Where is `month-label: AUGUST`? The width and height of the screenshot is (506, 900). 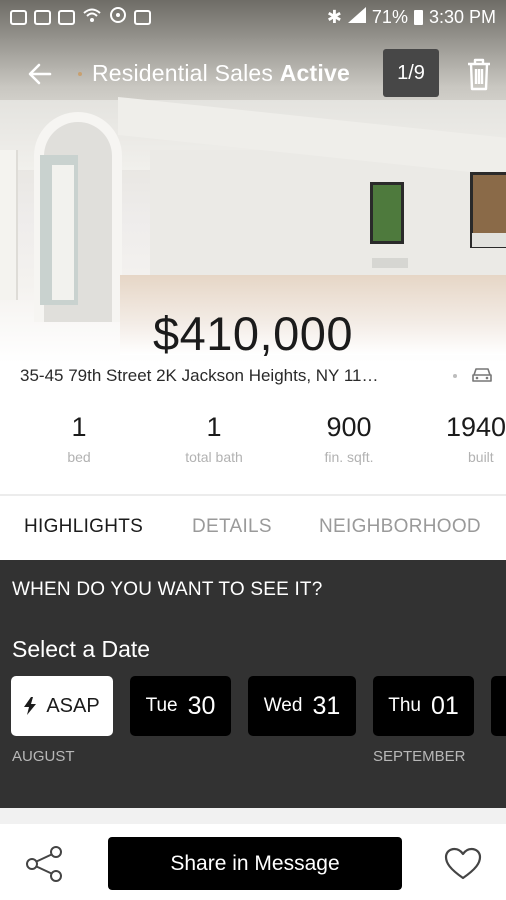
month-label: AUGUST is located at coordinates (43, 756).